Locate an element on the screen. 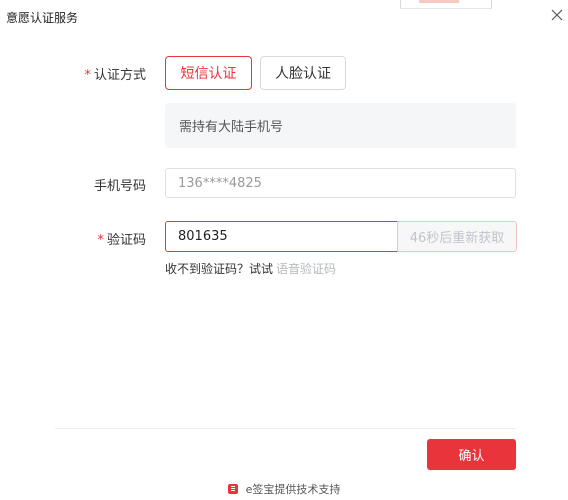 This screenshot has height=500, width=568. dialog-title: 意愿认证服务 is located at coordinates (42, 18).